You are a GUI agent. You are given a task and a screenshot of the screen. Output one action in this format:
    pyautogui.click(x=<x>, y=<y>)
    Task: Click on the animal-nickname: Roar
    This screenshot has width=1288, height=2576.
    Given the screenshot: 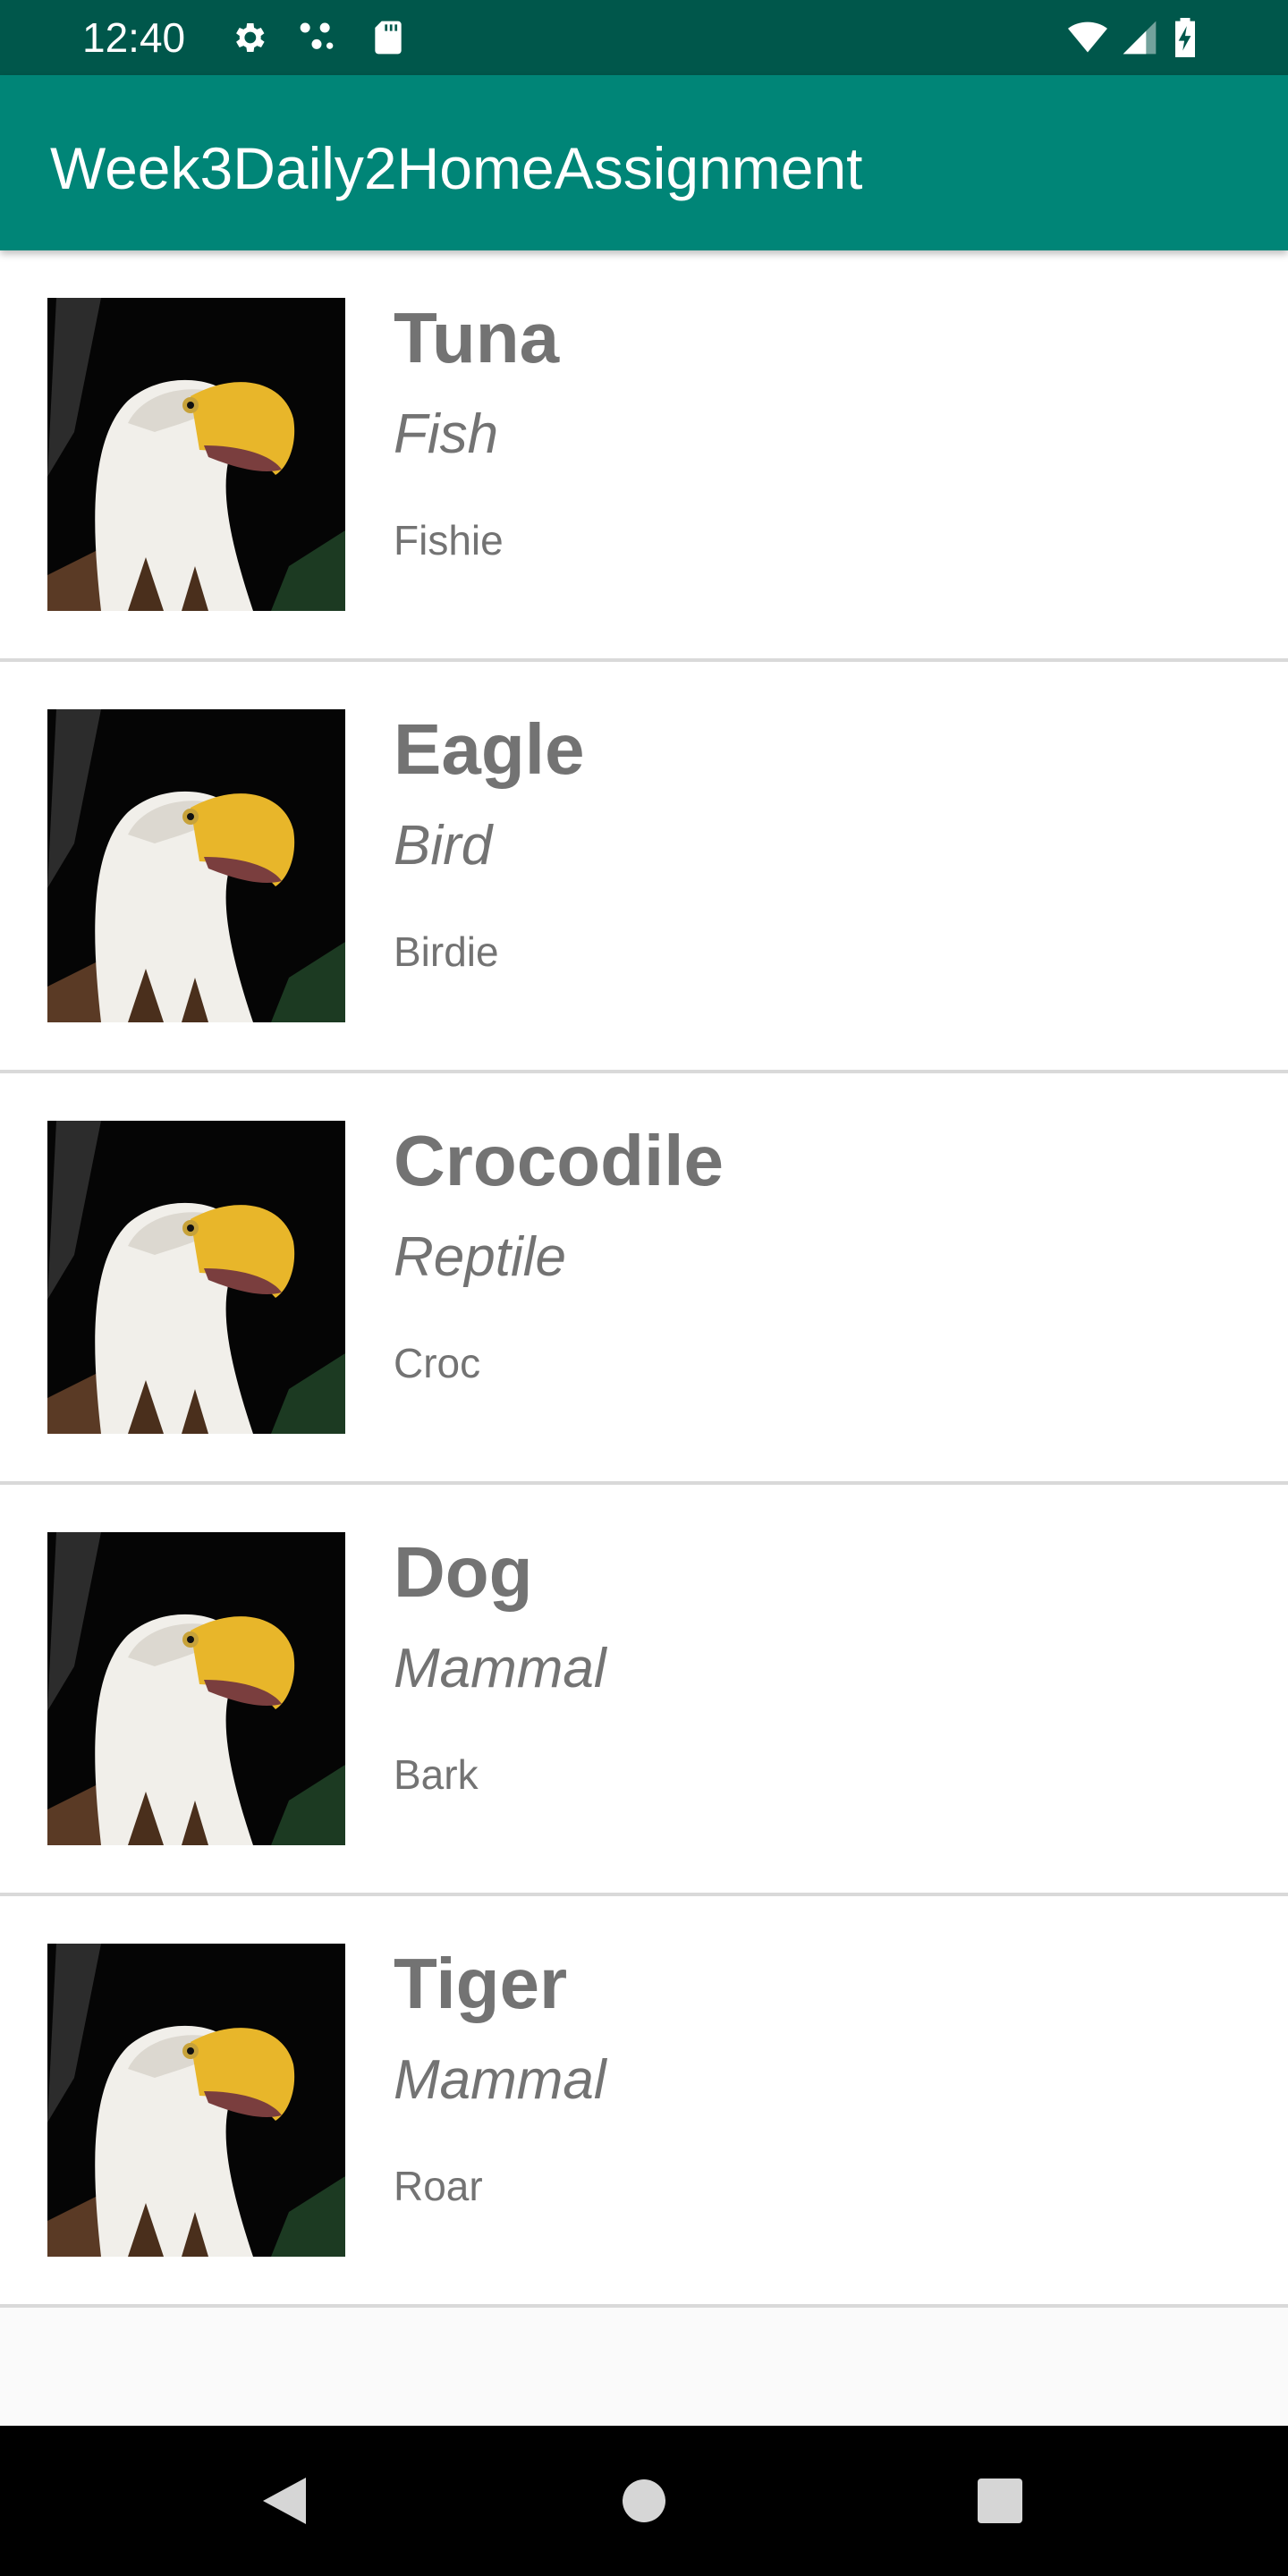 What is the action you would take?
    pyautogui.click(x=438, y=2186)
    